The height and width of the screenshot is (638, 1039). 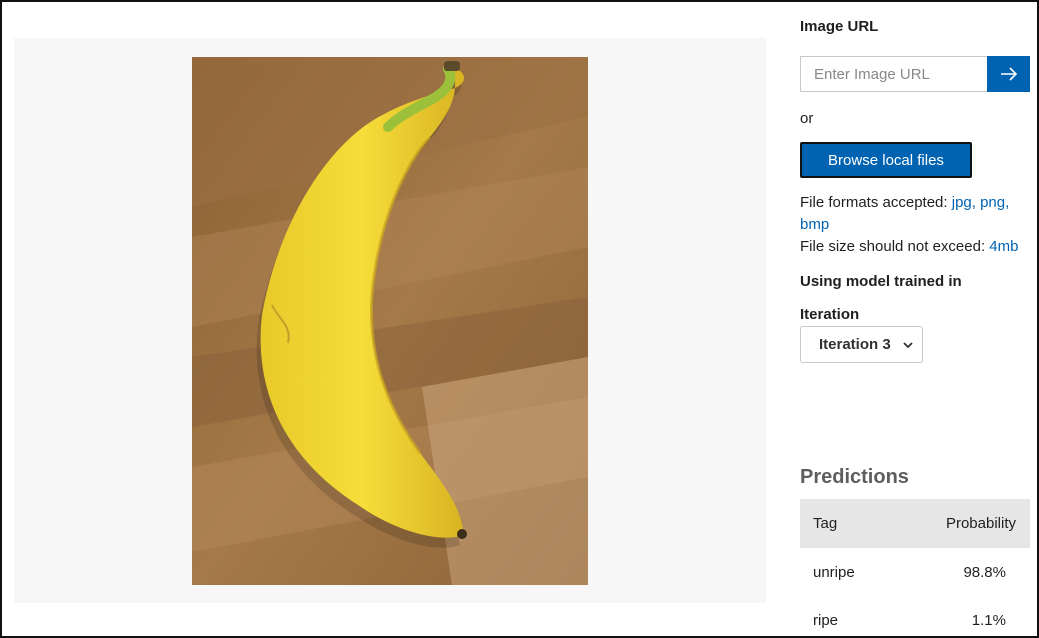 I want to click on column-header-tag: Tag, so click(x=845, y=523).